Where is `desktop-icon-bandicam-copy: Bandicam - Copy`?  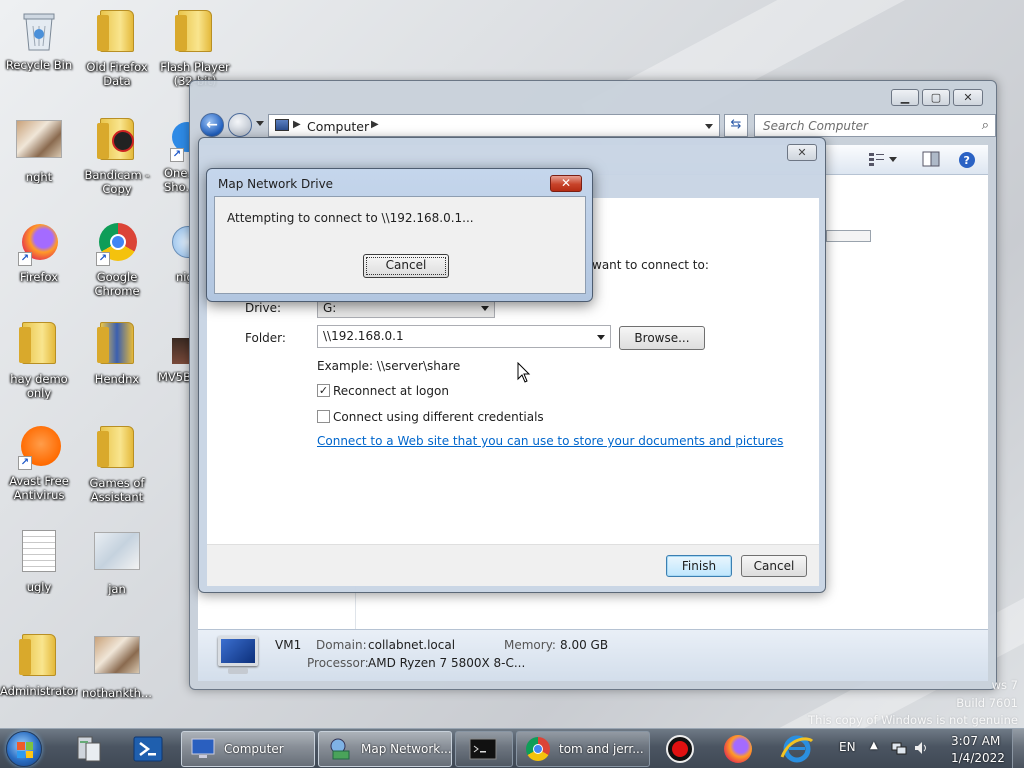 desktop-icon-bandicam-copy: Bandicam - Copy is located at coordinates (117, 156).